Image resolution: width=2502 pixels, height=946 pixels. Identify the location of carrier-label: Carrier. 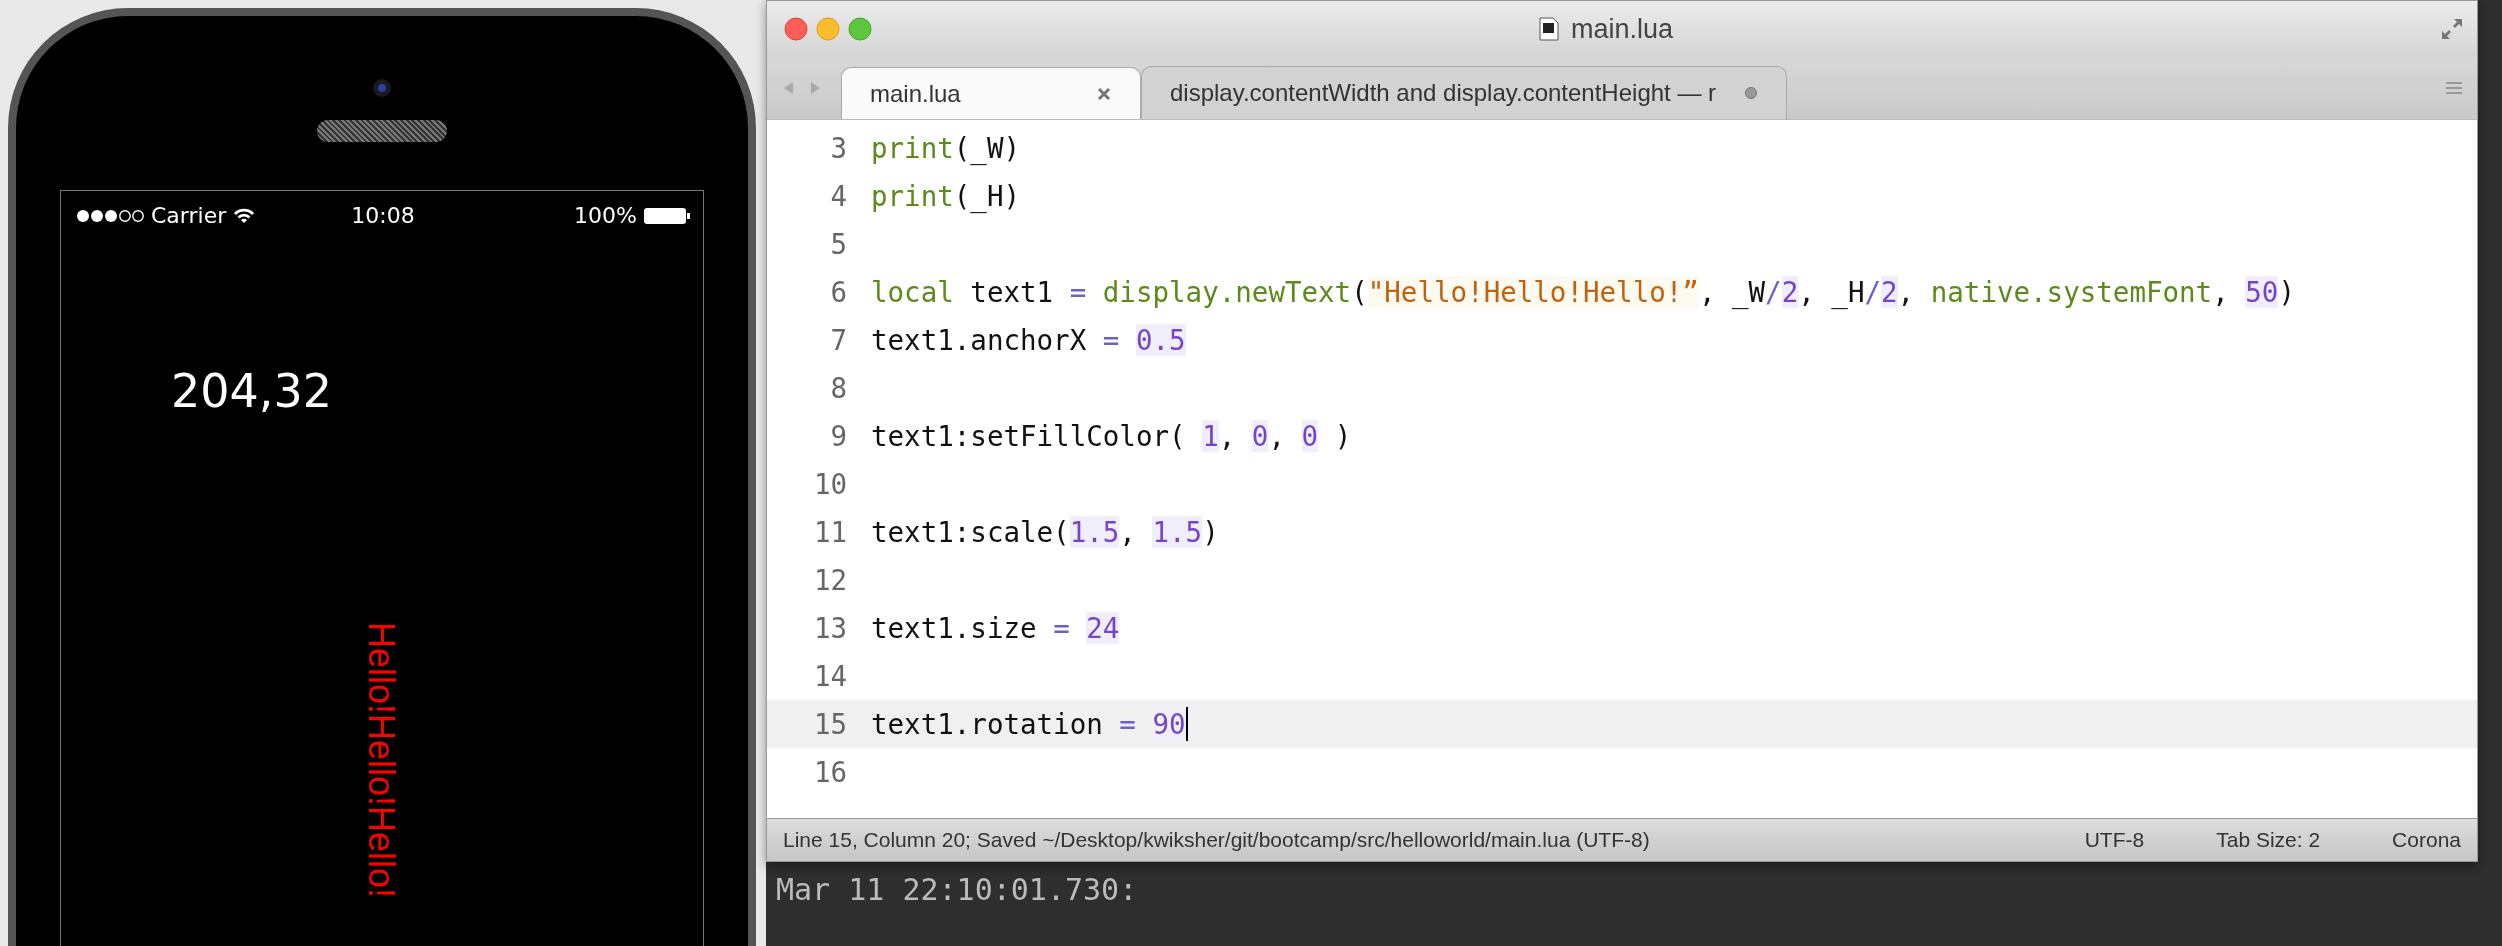
(189, 215).